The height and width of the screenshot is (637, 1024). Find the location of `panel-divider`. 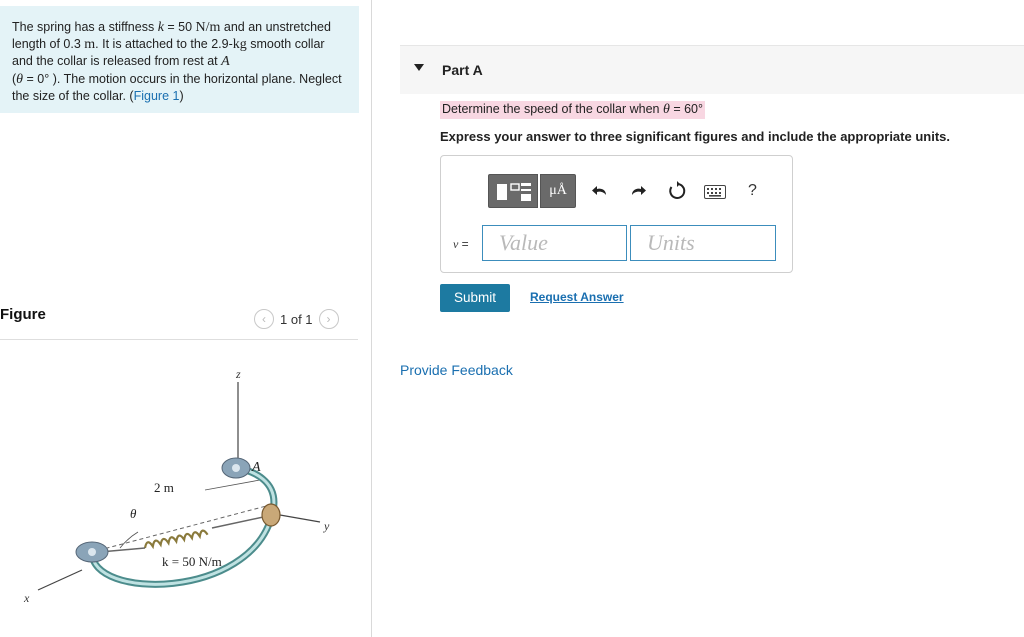

panel-divider is located at coordinates (371, 318).